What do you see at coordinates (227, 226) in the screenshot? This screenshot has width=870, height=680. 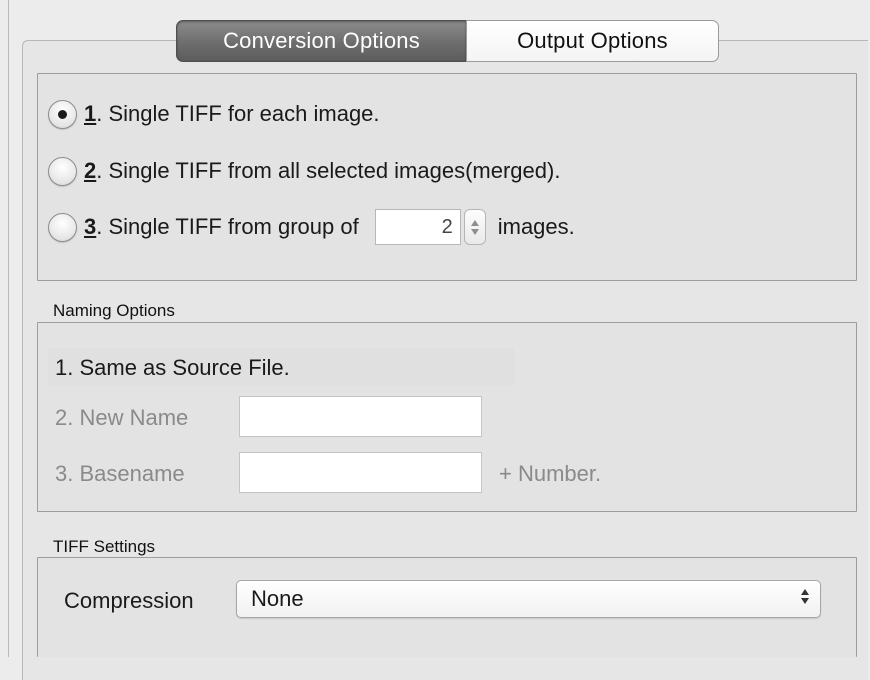 I see `option-label: . Single TIFF from group of` at bounding box center [227, 226].